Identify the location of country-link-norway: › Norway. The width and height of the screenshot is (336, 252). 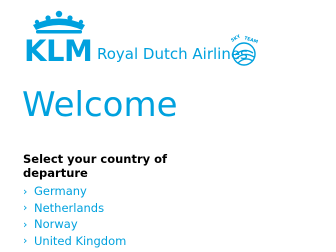
(74, 224).